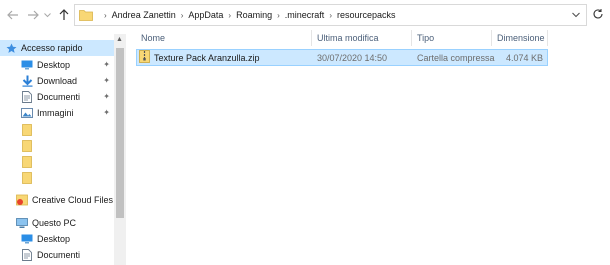 The image size is (610, 265). I want to click on star-icon, so click(11, 48).